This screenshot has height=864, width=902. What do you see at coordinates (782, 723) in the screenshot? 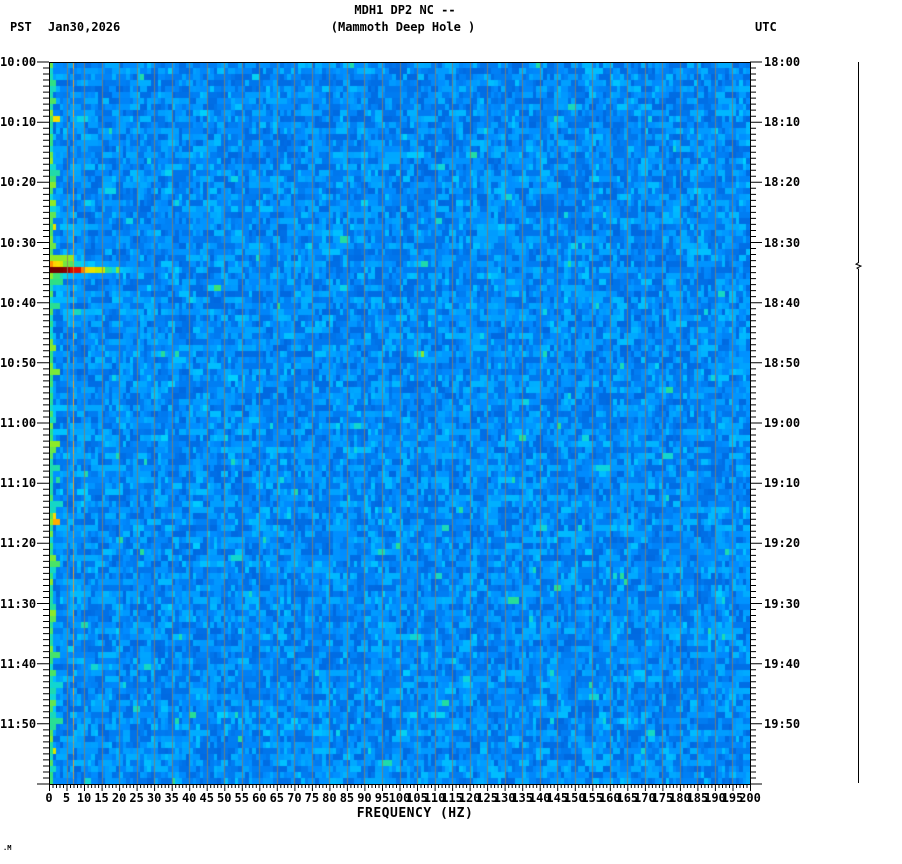
I see `right-time-label: 19:50` at bounding box center [782, 723].